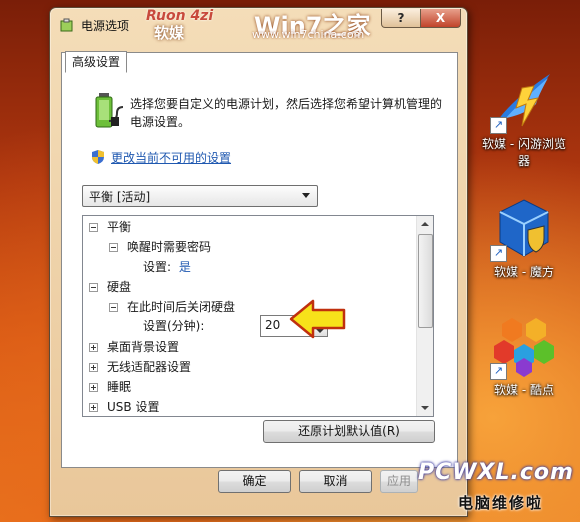 The width and height of the screenshot is (580, 522). Describe the element at coordinates (524, 272) in the screenshot. I see `desktop-icon-label: 软媒 - 魔方` at that location.